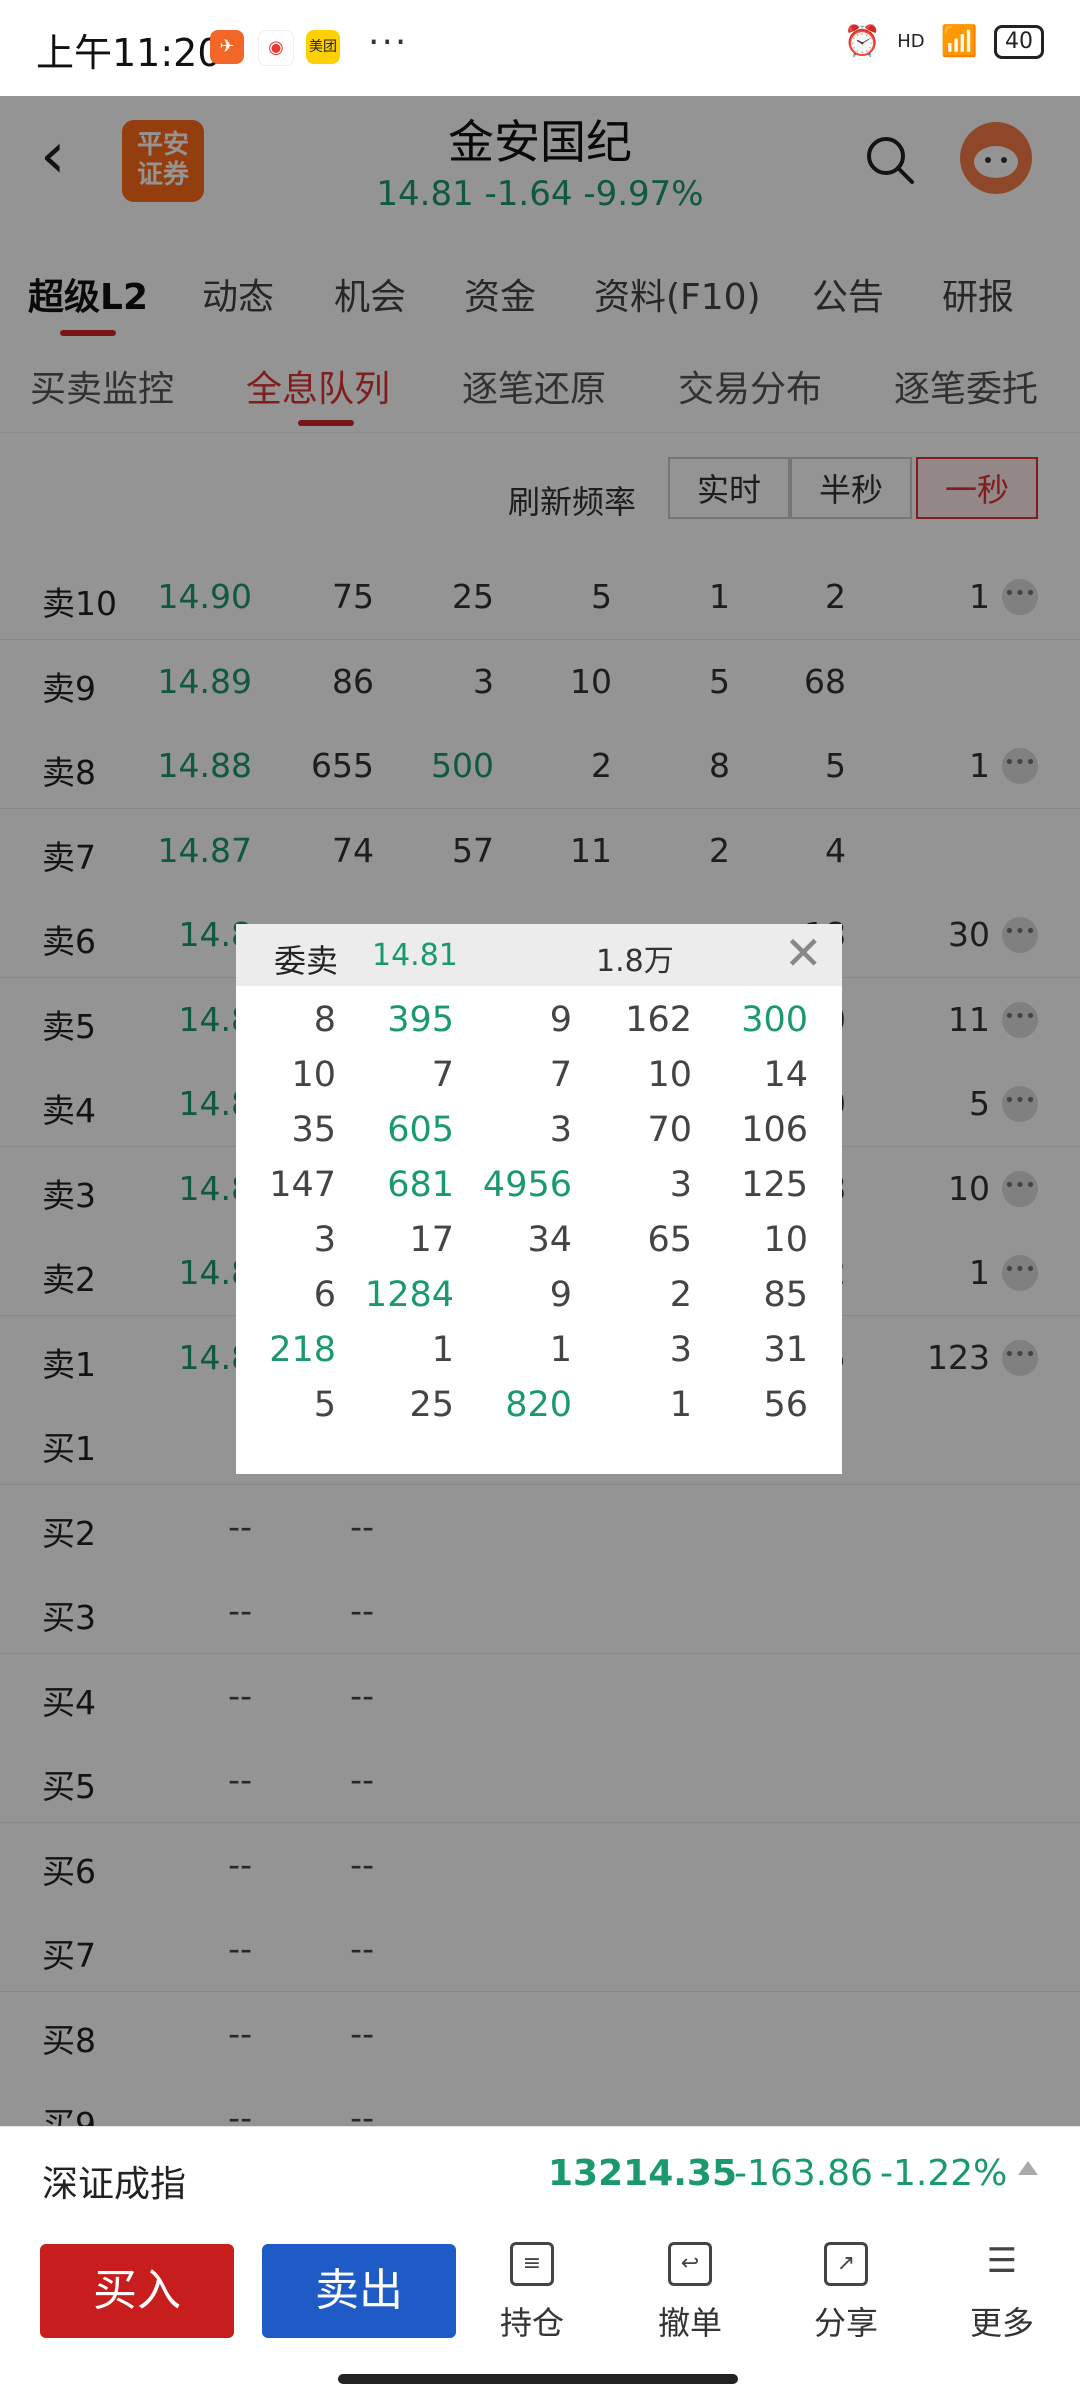 The width and height of the screenshot is (1080, 2400). I want to click on popup-order-cell: 8, so click(324, 1020).